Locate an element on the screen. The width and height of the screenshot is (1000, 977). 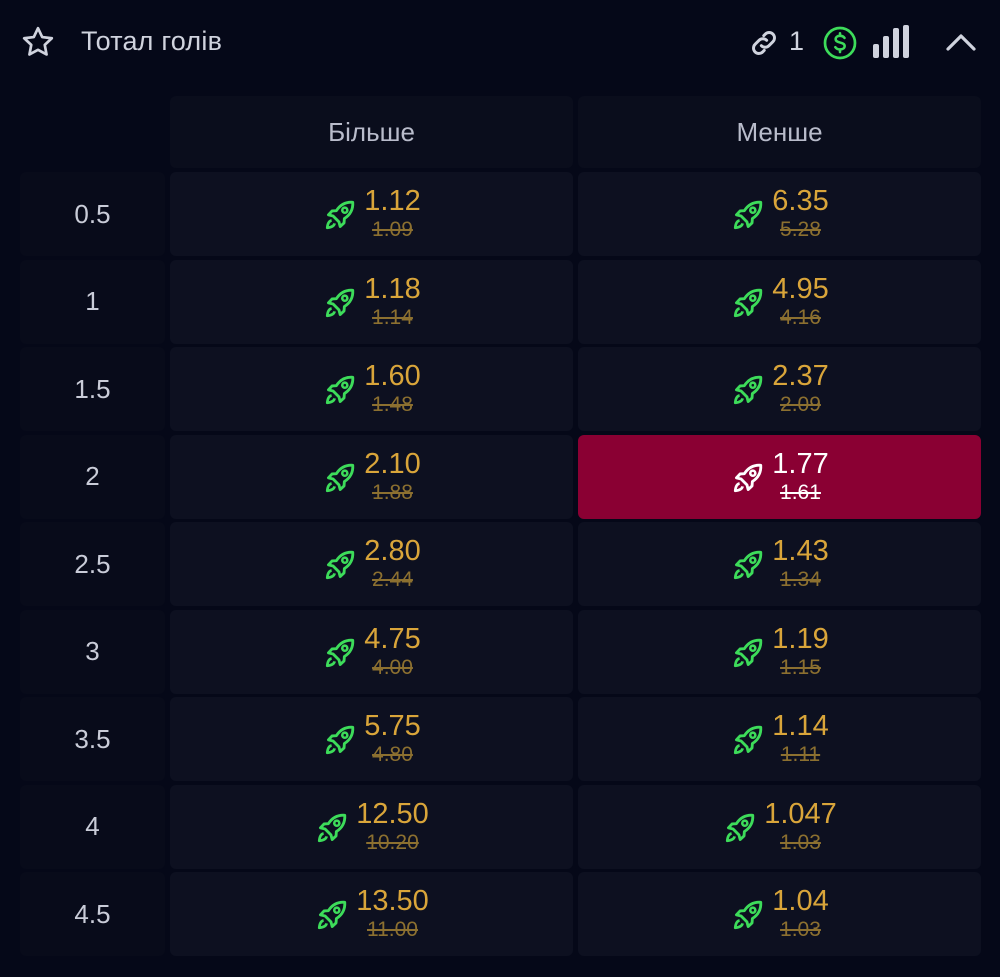
odds-values: 1.19 1.15 is located at coordinates (800, 652).